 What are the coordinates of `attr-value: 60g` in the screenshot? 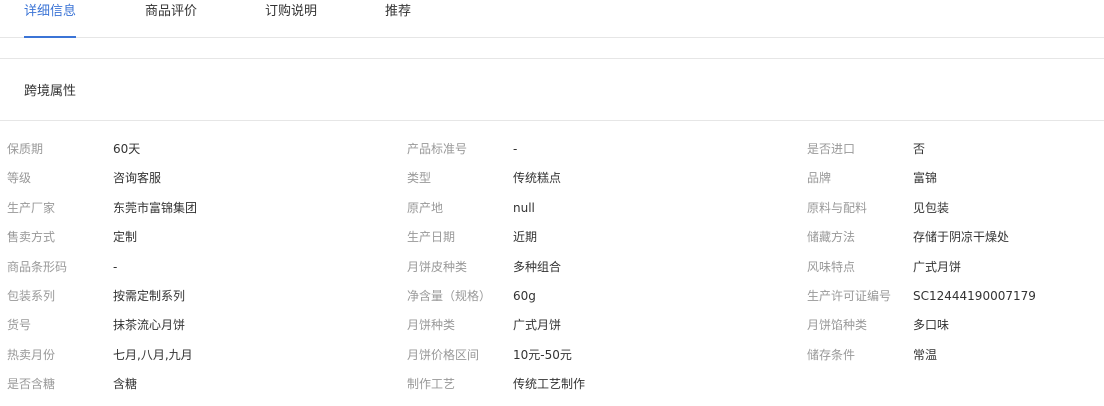 It's located at (524, 295).